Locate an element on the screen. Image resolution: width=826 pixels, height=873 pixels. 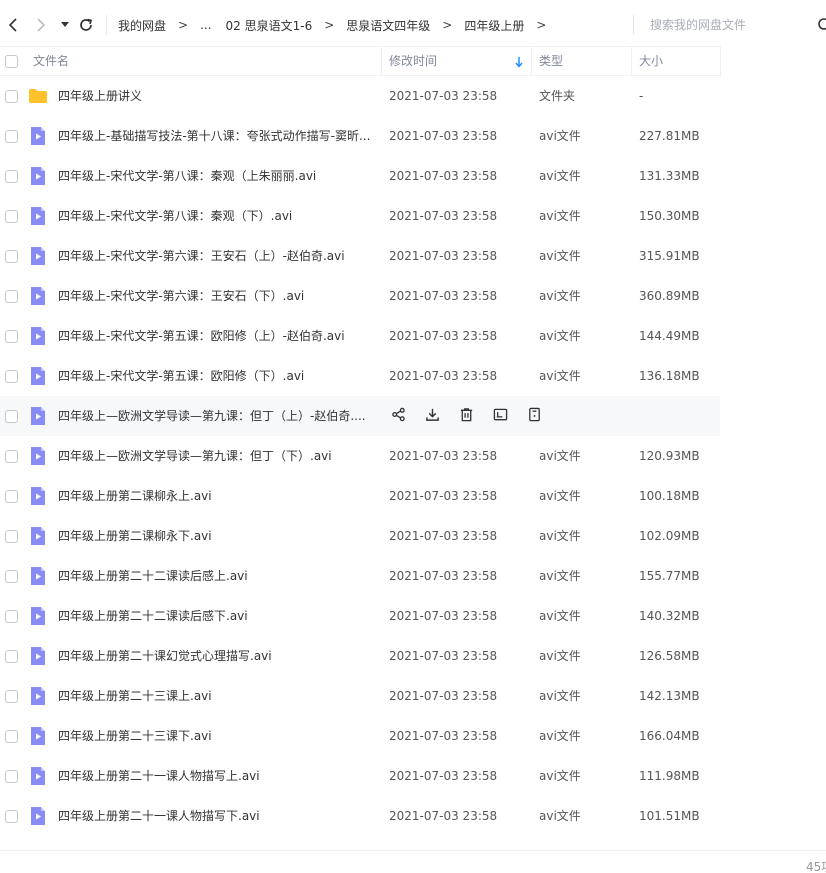
file-size: 111.98MB is located at coordinates (669, 776).